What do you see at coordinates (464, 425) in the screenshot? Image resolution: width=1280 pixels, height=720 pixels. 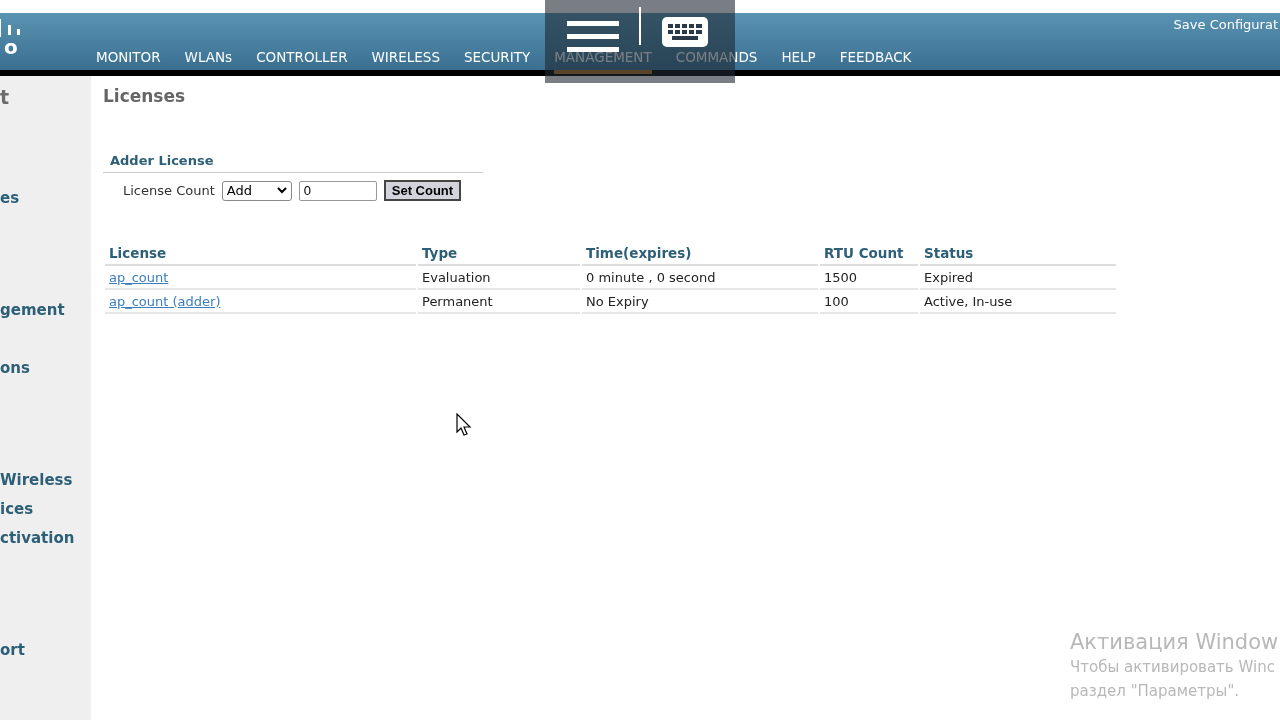 I see `cursor-icon` at bounding box center [464, 425].